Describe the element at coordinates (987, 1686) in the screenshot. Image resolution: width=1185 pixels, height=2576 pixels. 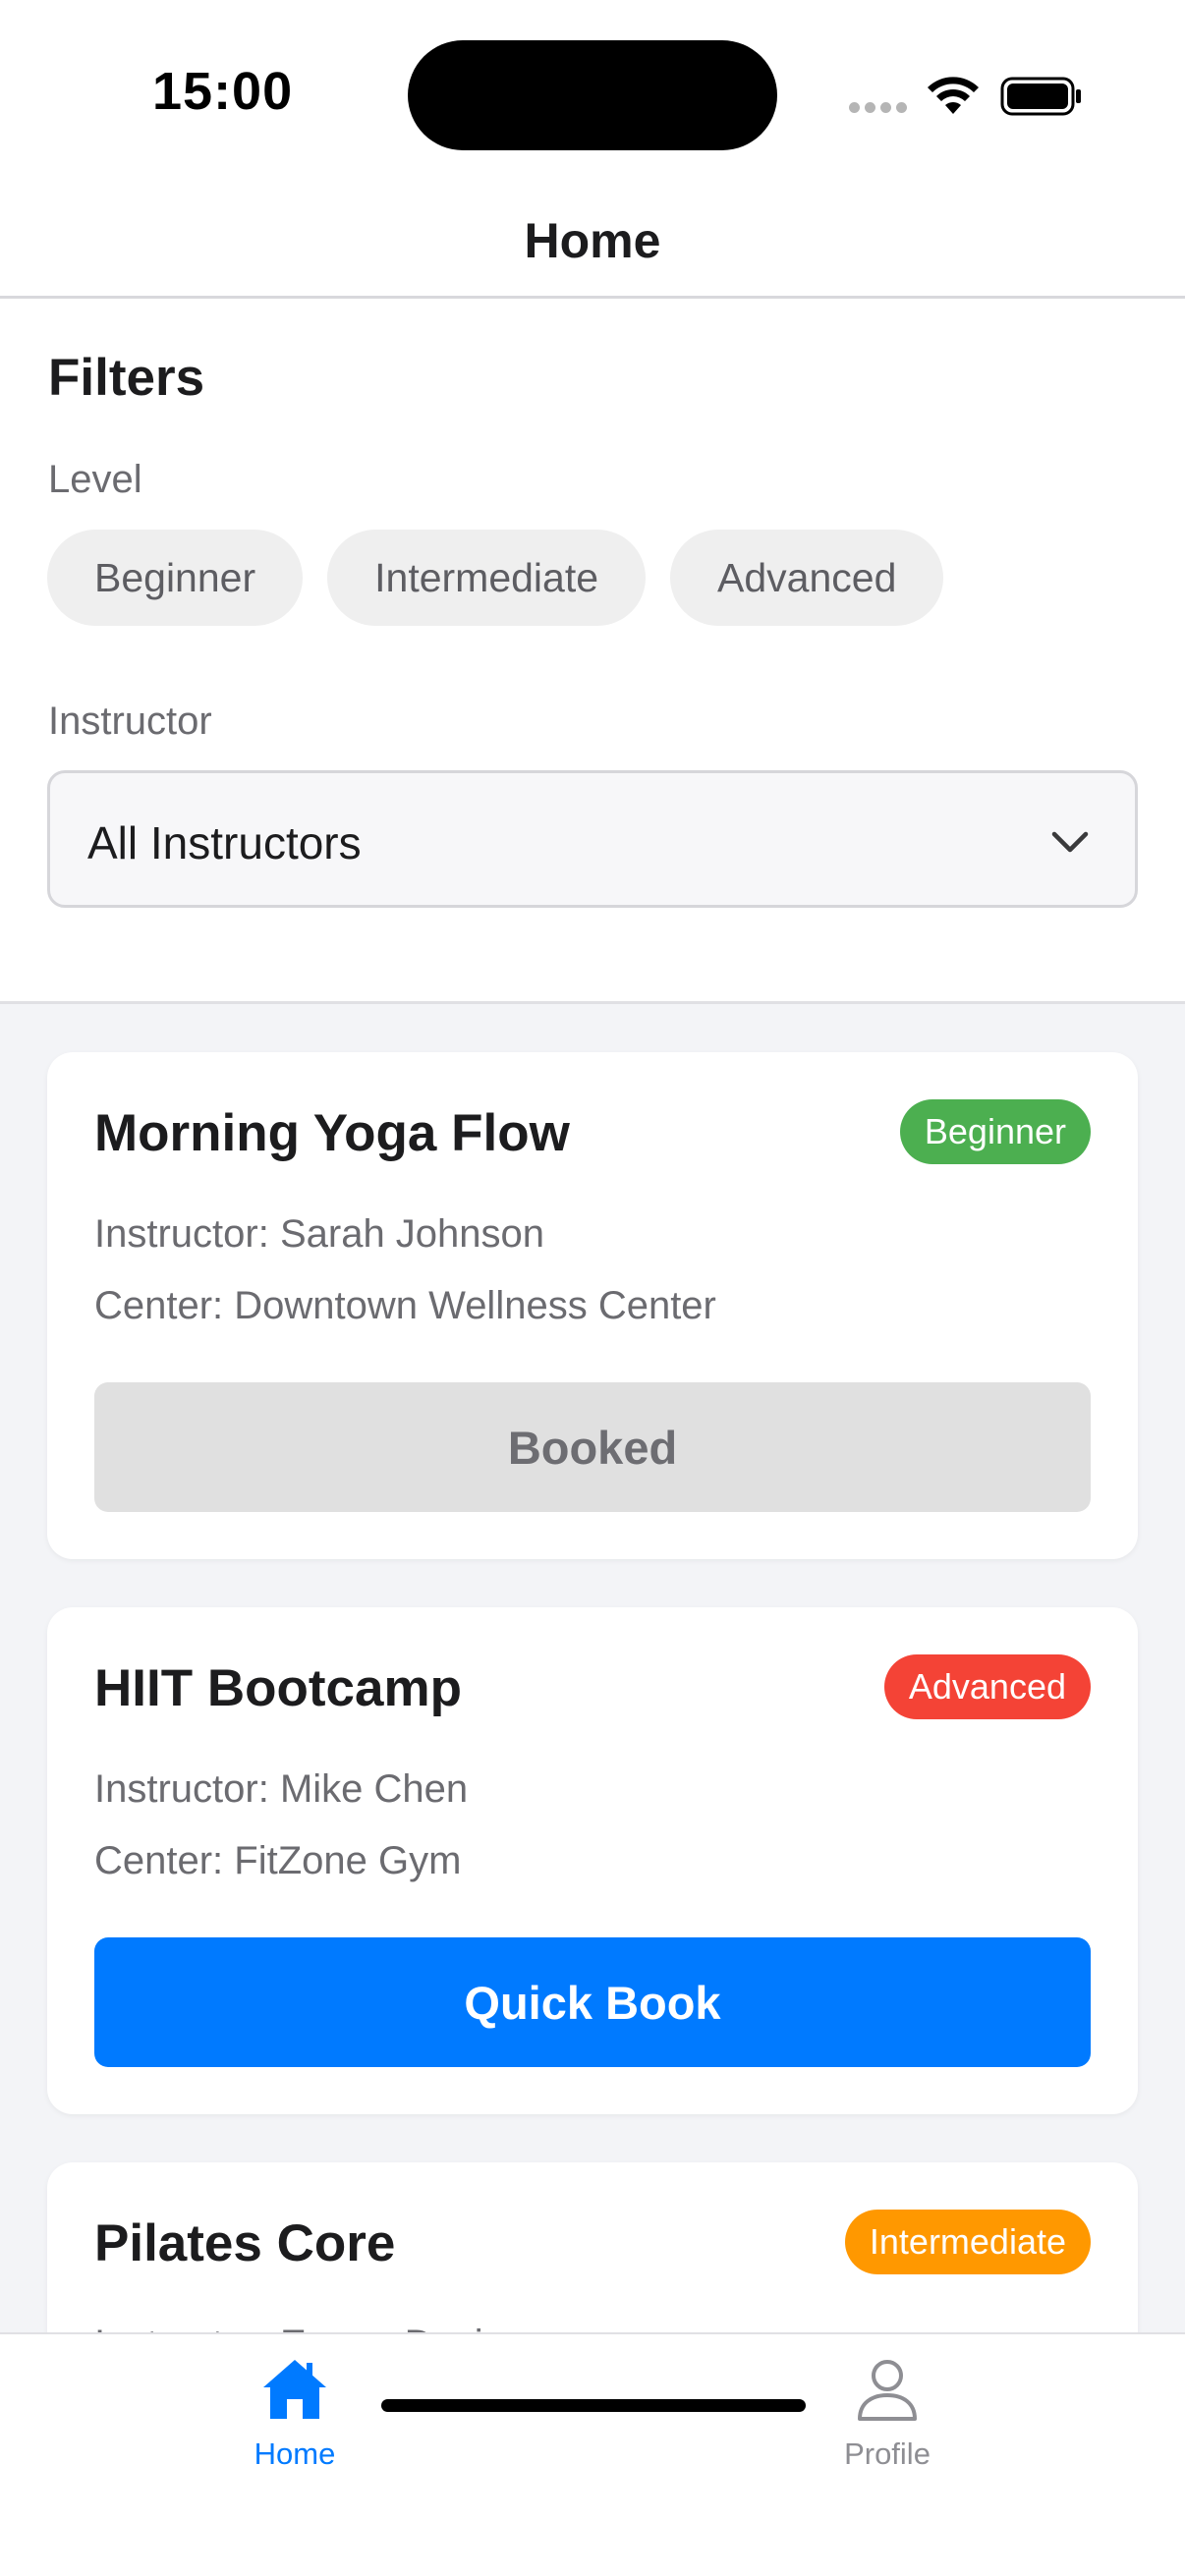
I see `level-badge: Advanced` at that location.